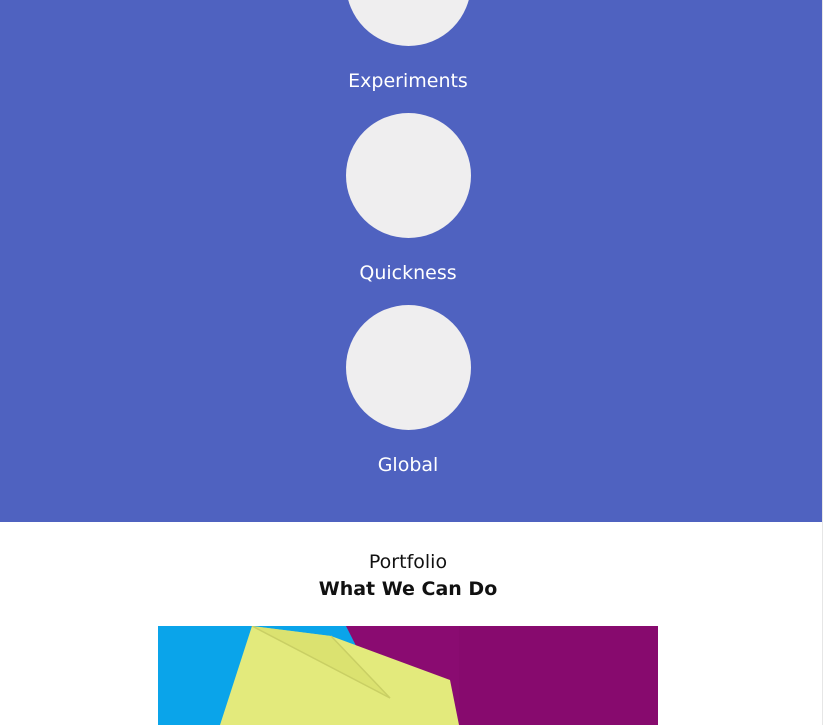  I want to click on portfolio-image, so click(408, 675).